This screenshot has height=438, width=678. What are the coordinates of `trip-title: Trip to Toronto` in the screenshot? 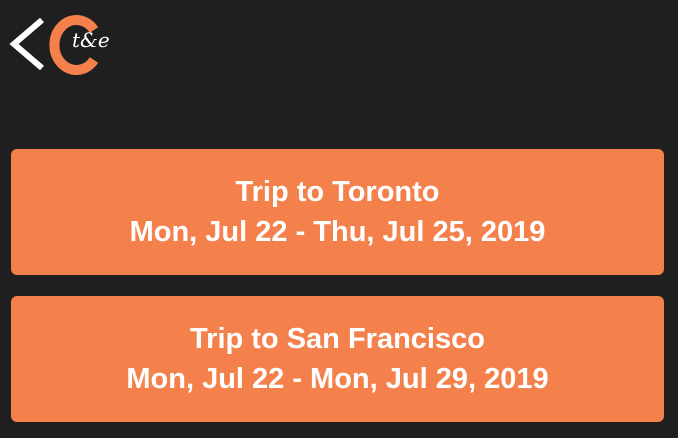 It's located at (337, 192).